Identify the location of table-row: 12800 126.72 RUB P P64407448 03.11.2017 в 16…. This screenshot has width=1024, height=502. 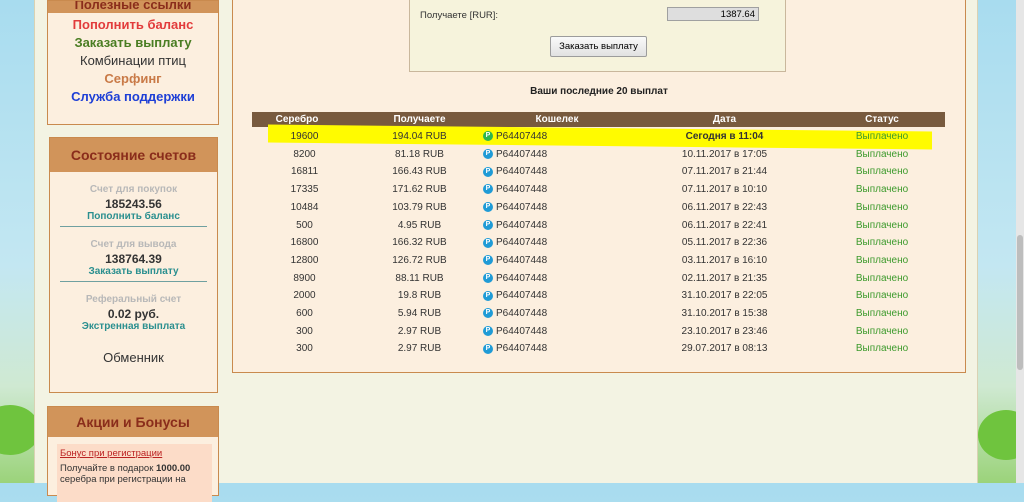
(598, 261).